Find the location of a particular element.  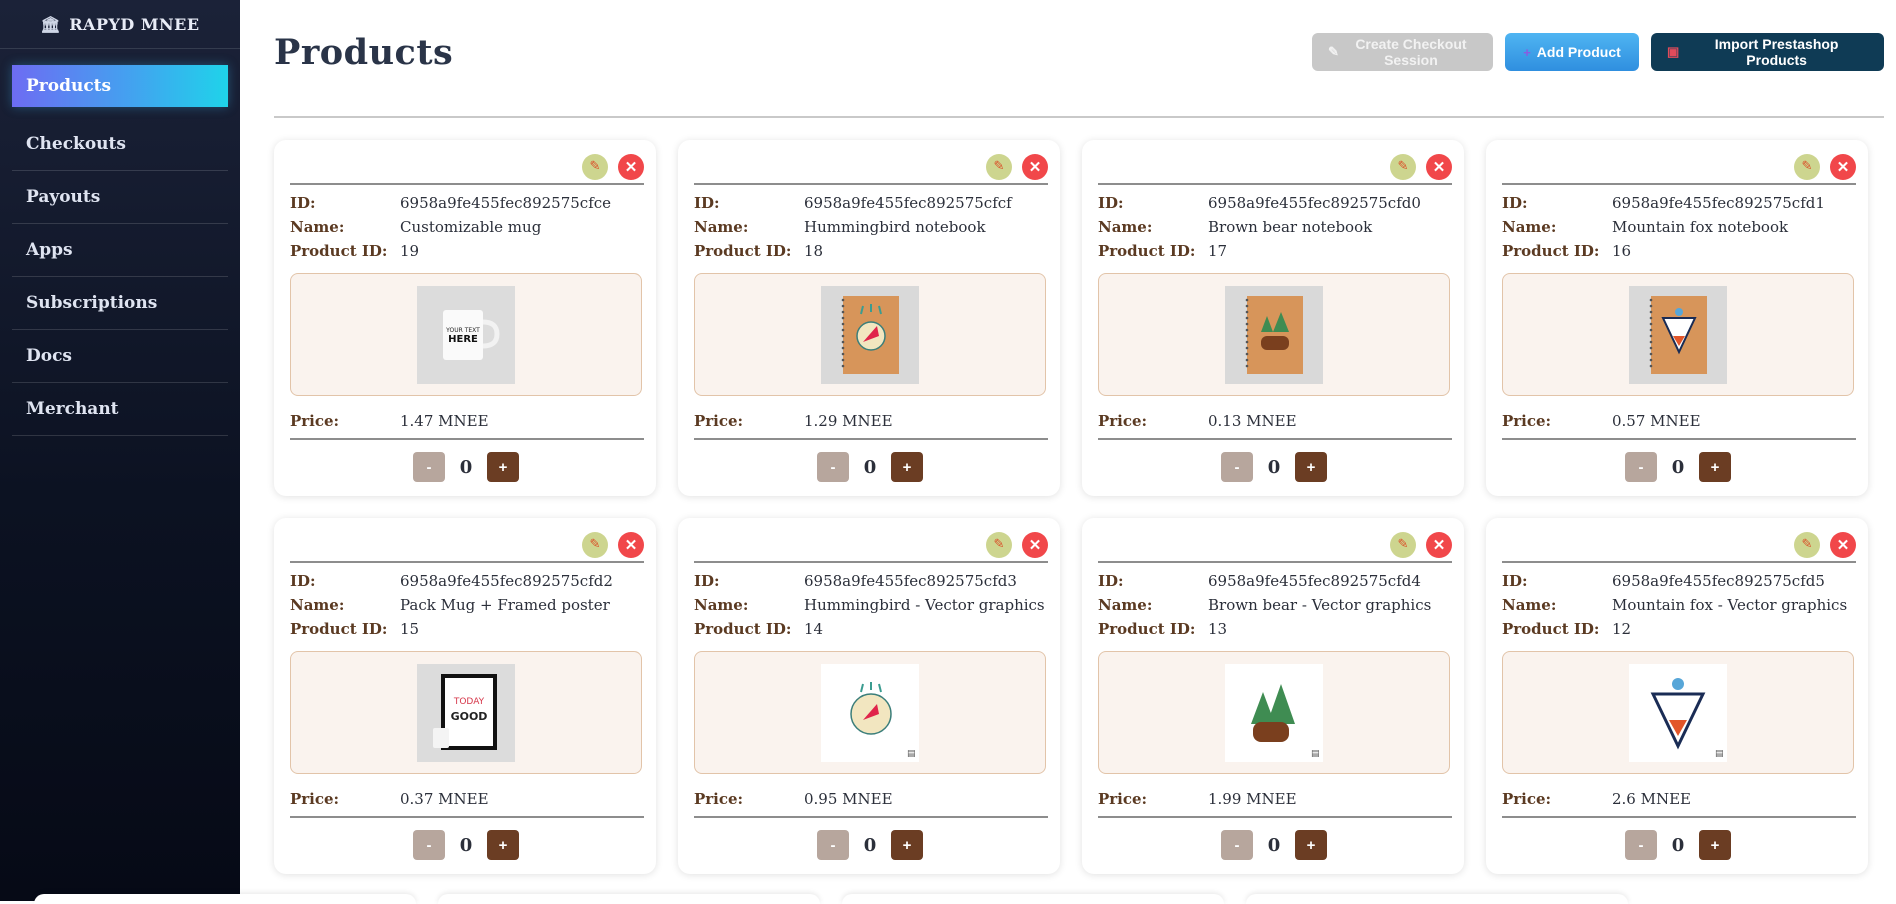

price-row: Price: 0.13 MNEE is located at coordinates (1275, 424).